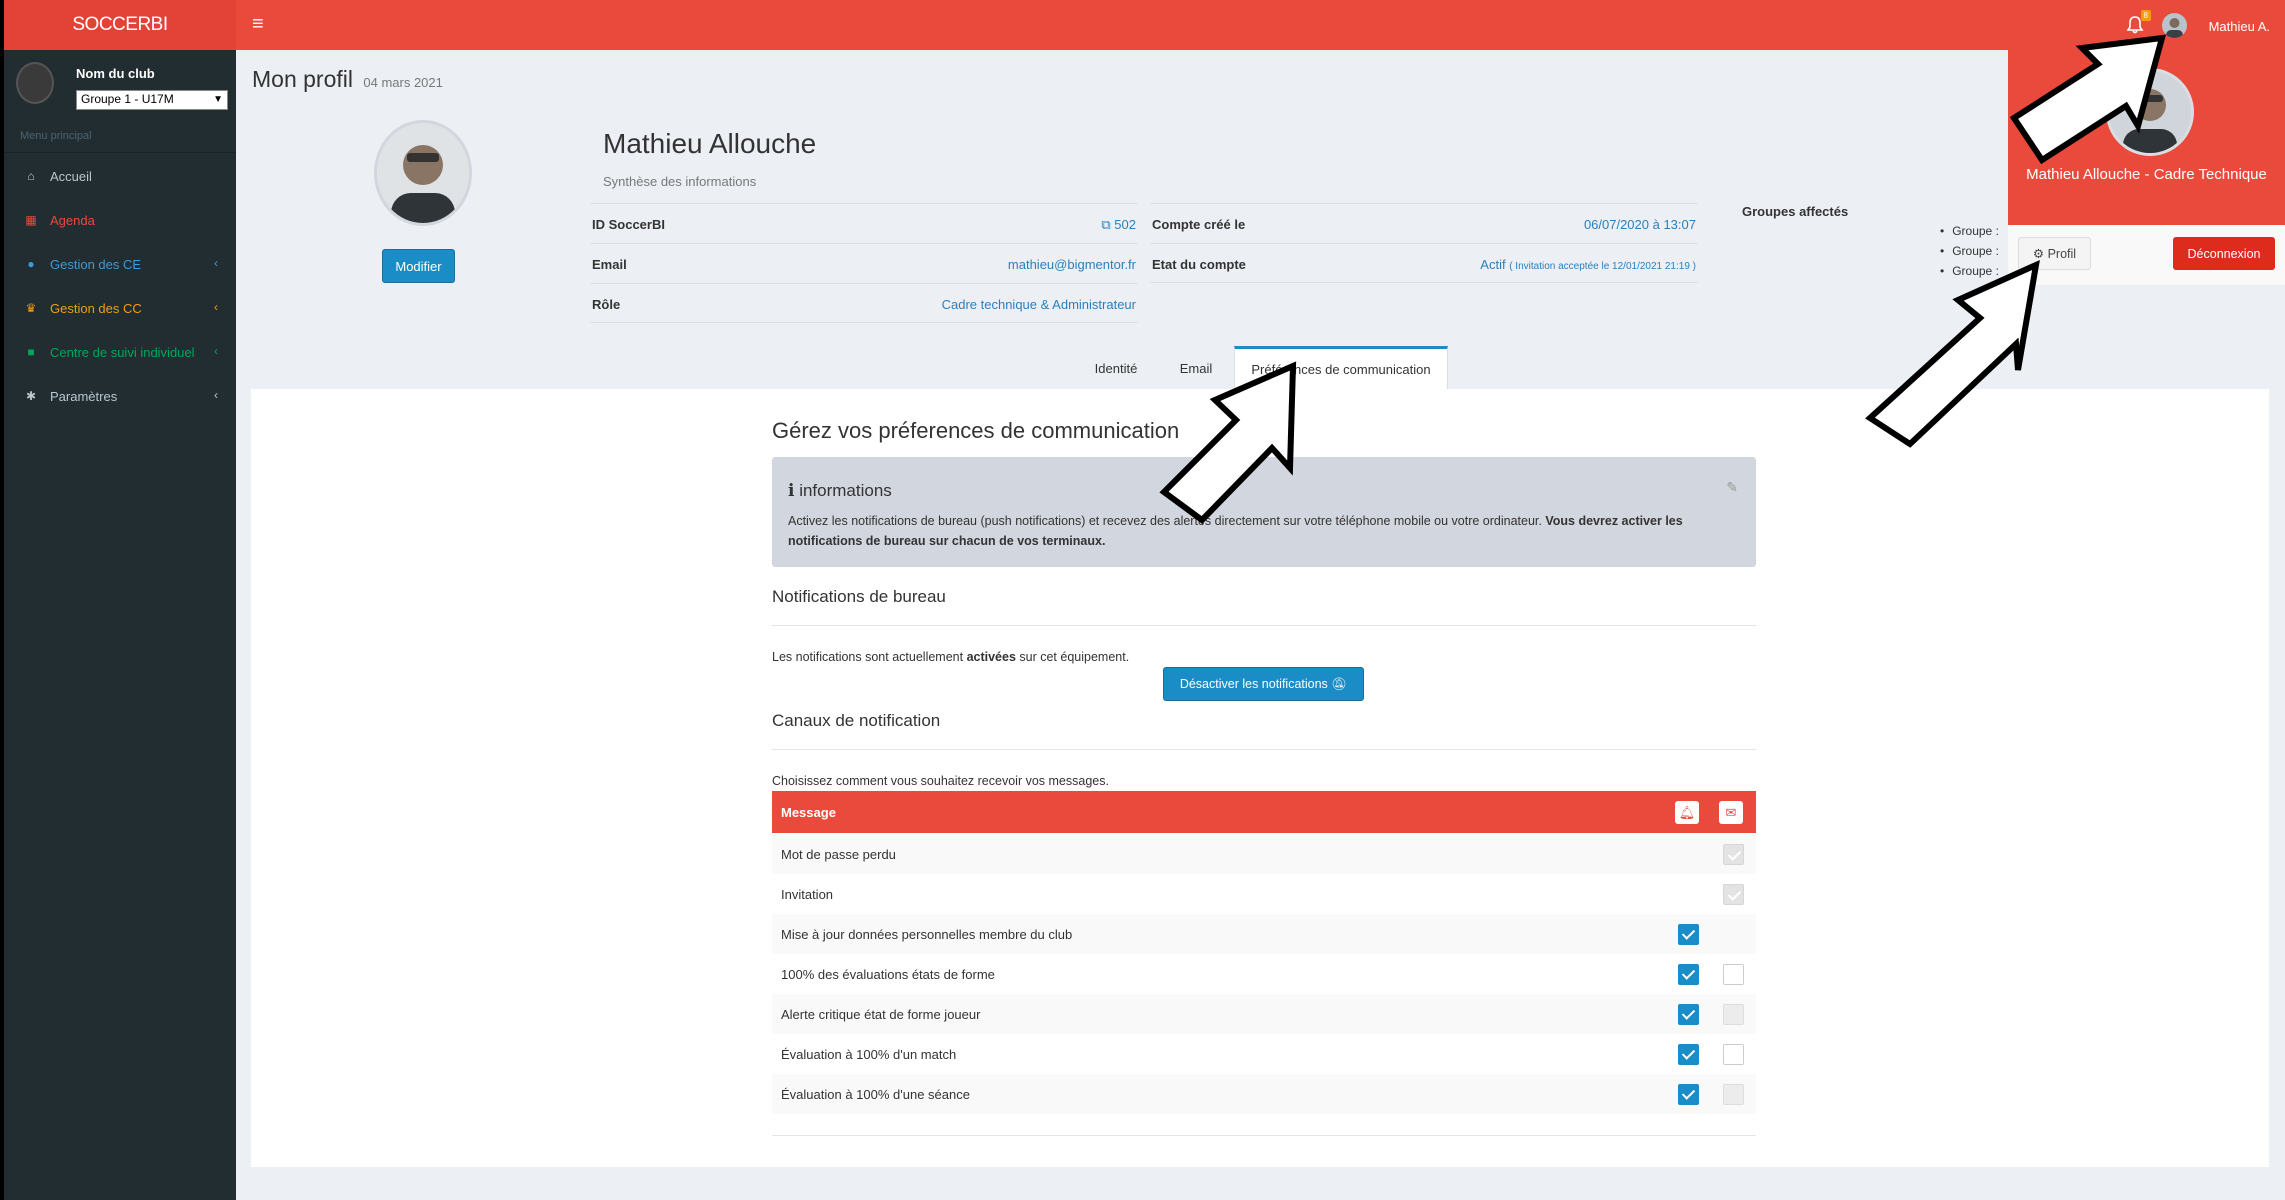 The height and width of the screenshot is (1200, 2285). Describe the element at coordinates (1264, 854) in the screenshot. I see `table-row: Mot de passe perdu` at that location.